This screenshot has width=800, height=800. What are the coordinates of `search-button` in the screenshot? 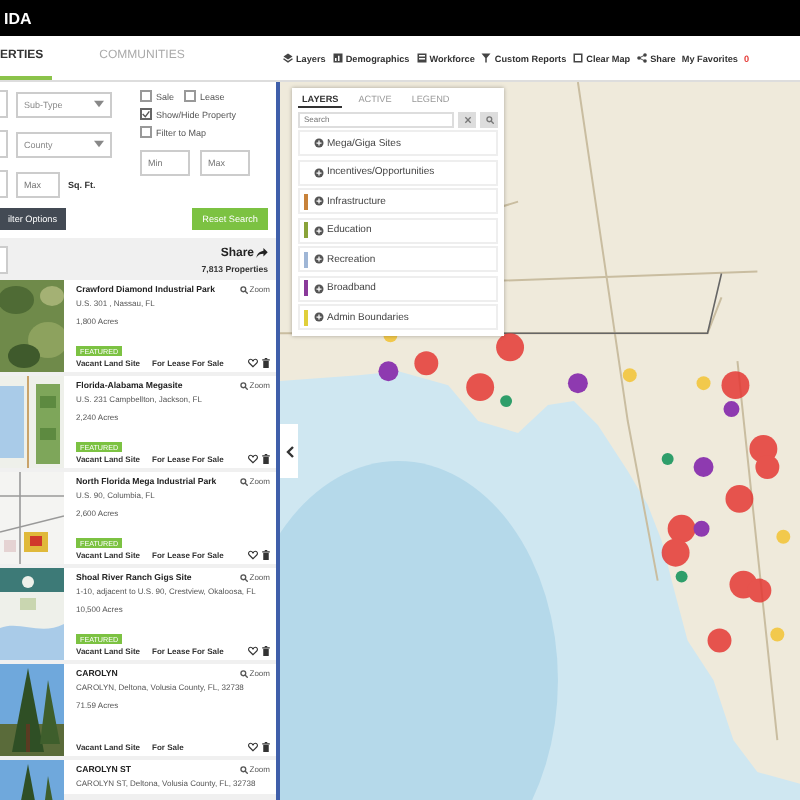 It's located at (489, 119).